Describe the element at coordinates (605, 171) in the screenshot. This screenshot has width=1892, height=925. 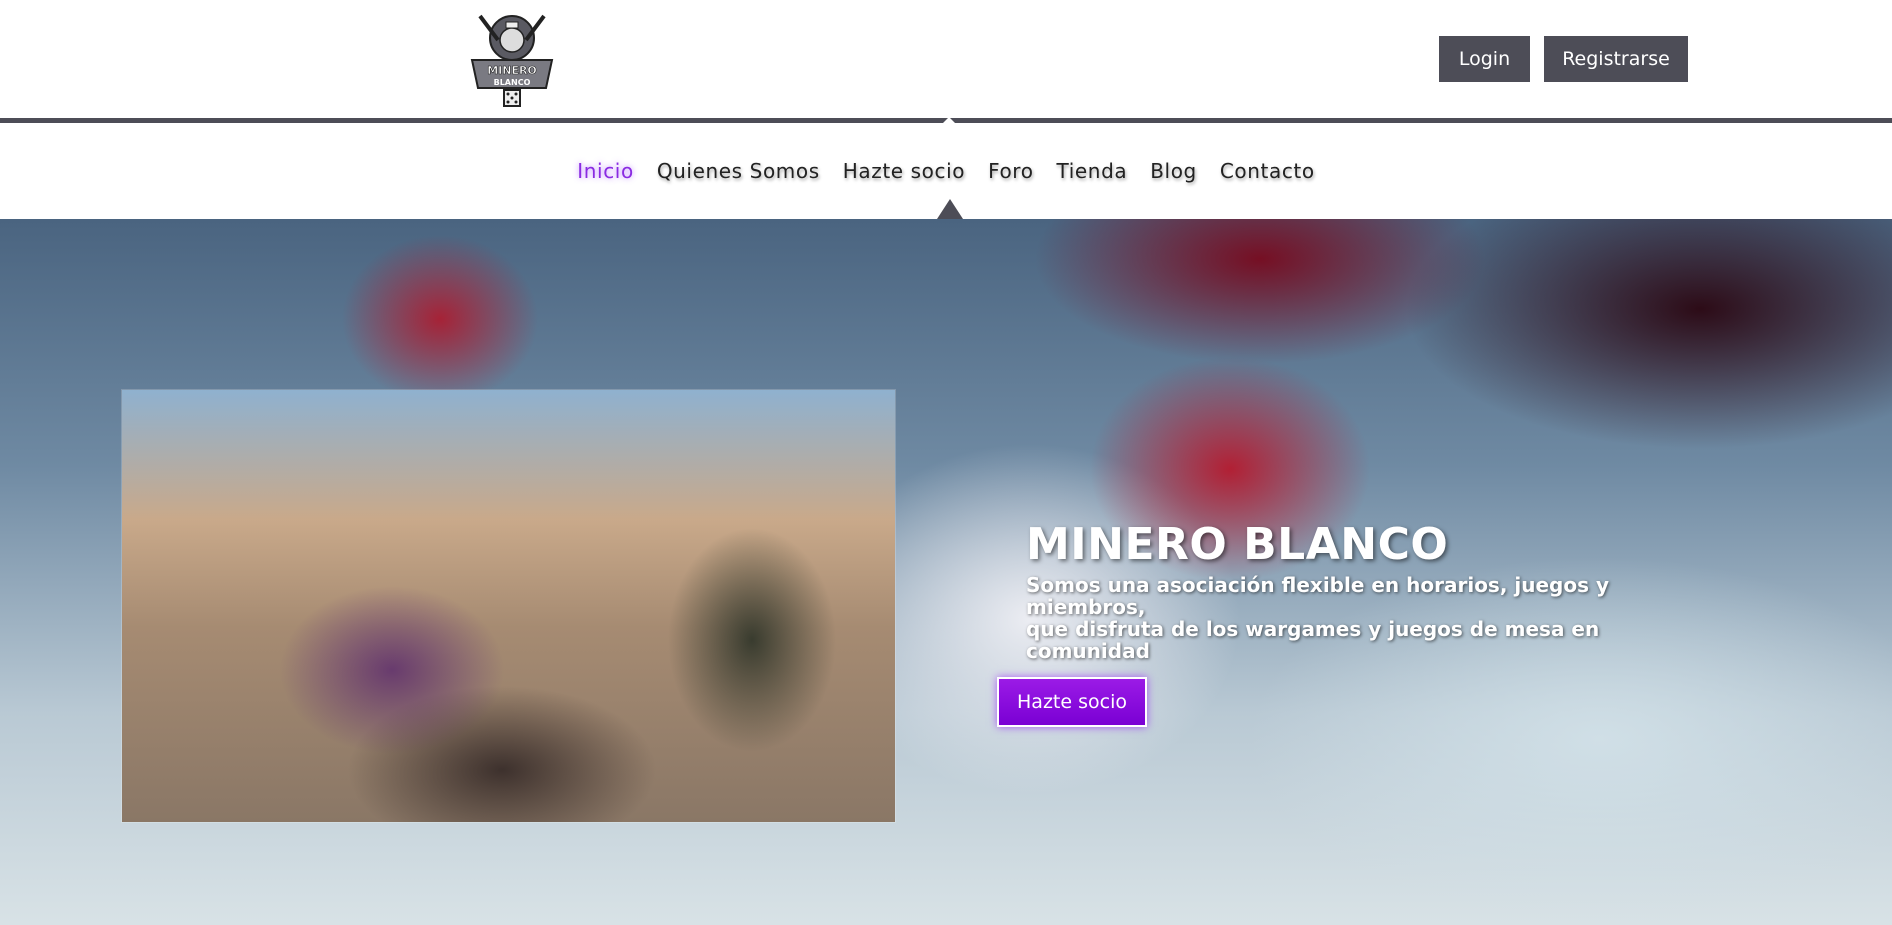
I see `nav-item-inicio: Inicio` at that location.